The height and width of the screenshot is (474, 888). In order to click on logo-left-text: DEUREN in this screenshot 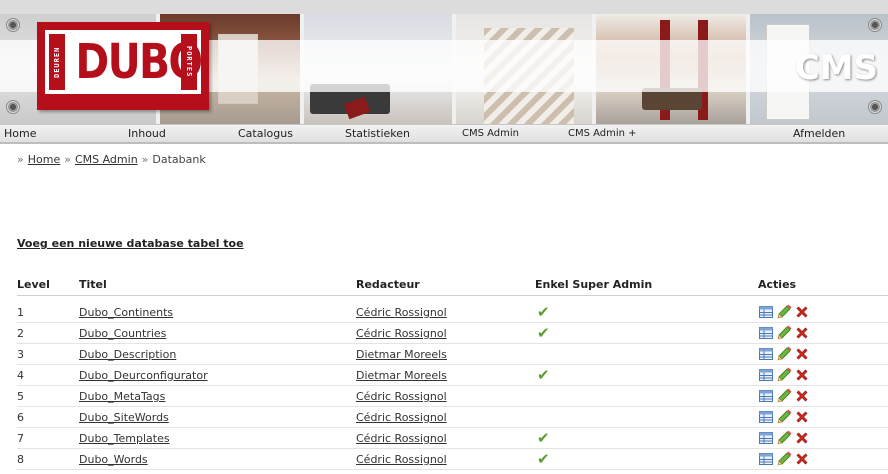, I will do `click(57, 62)`.